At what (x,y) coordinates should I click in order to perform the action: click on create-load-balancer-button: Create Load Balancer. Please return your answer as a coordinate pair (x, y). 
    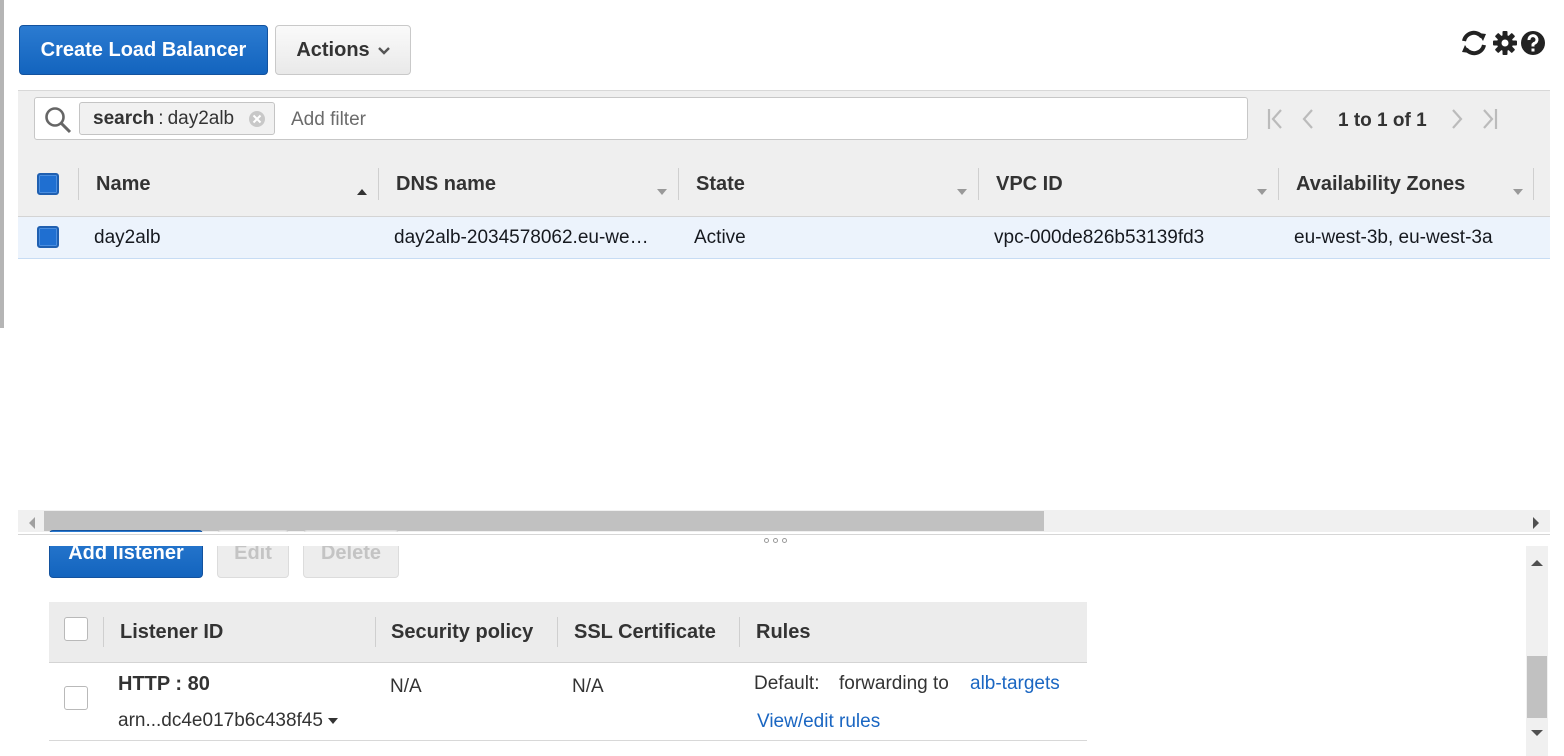
    Looking at the image, I should click on (143, 50).